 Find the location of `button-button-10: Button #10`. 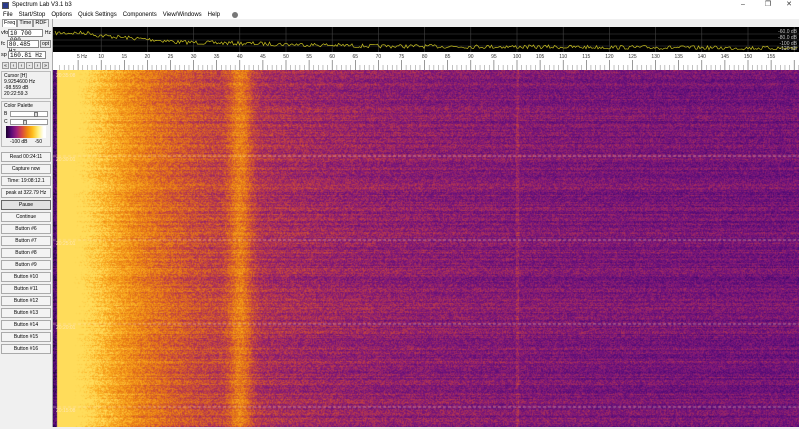

button-button-10: Button #10 is located at coordinates (26, 277).